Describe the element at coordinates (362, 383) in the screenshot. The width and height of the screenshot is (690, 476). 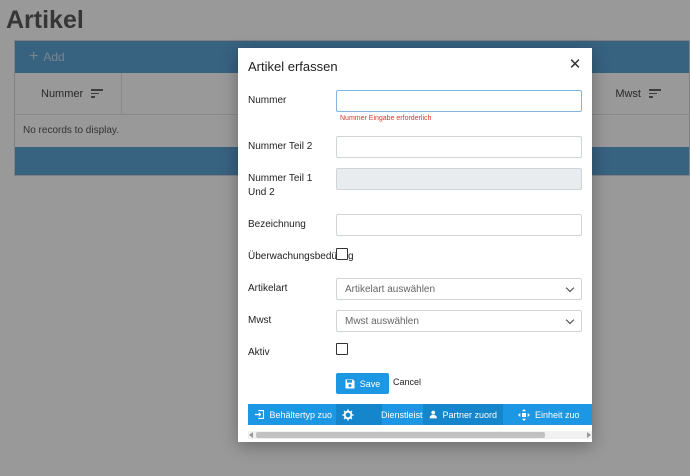
I see `save-button: Save` at that location.